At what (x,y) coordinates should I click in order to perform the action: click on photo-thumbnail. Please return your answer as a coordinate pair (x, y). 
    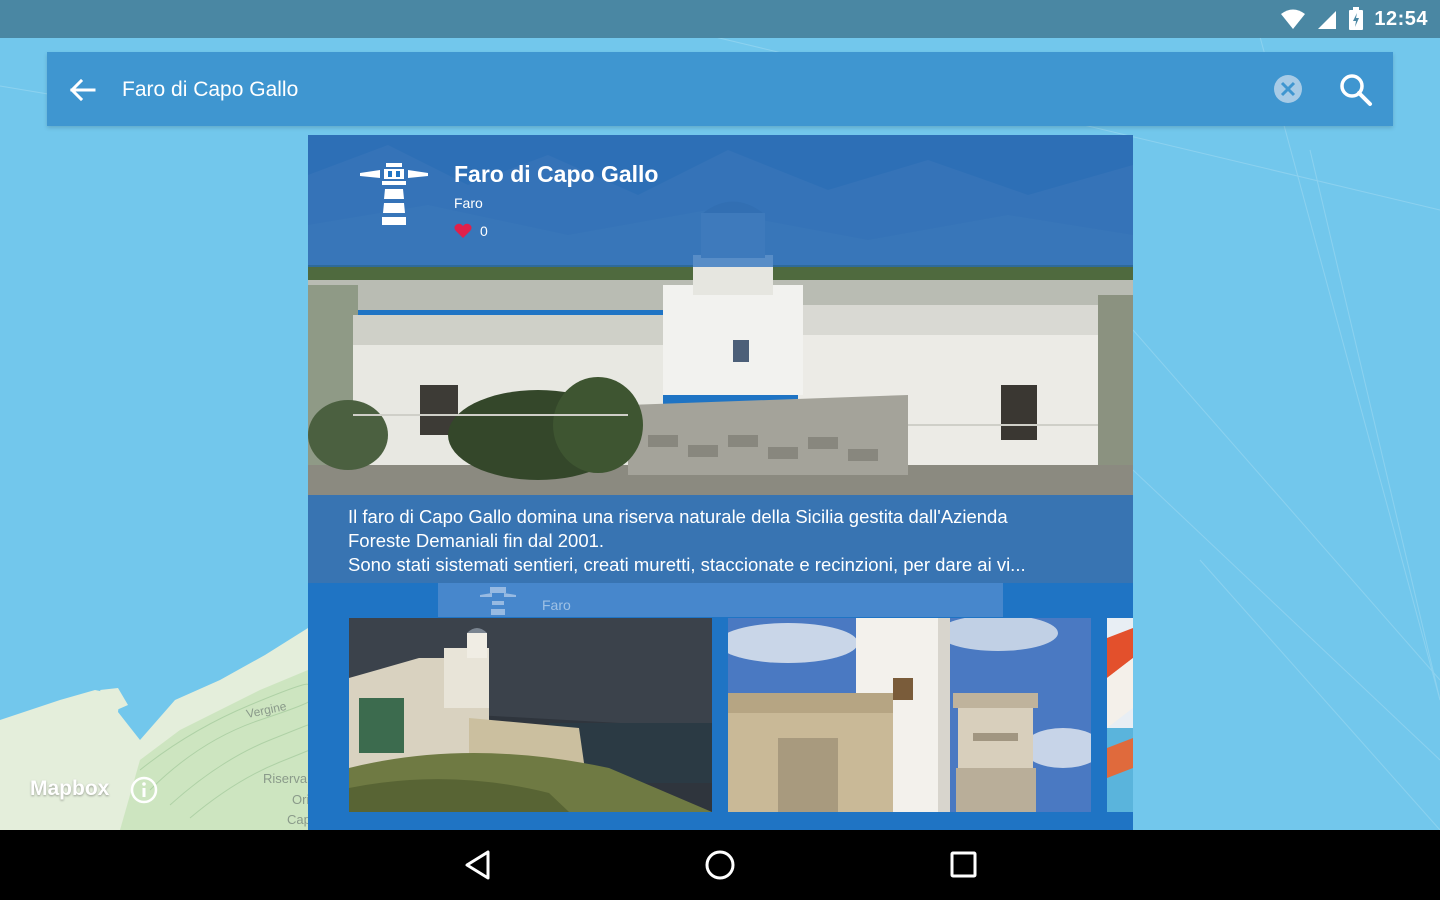
    Looking at the image, I should click on (1120, 715).